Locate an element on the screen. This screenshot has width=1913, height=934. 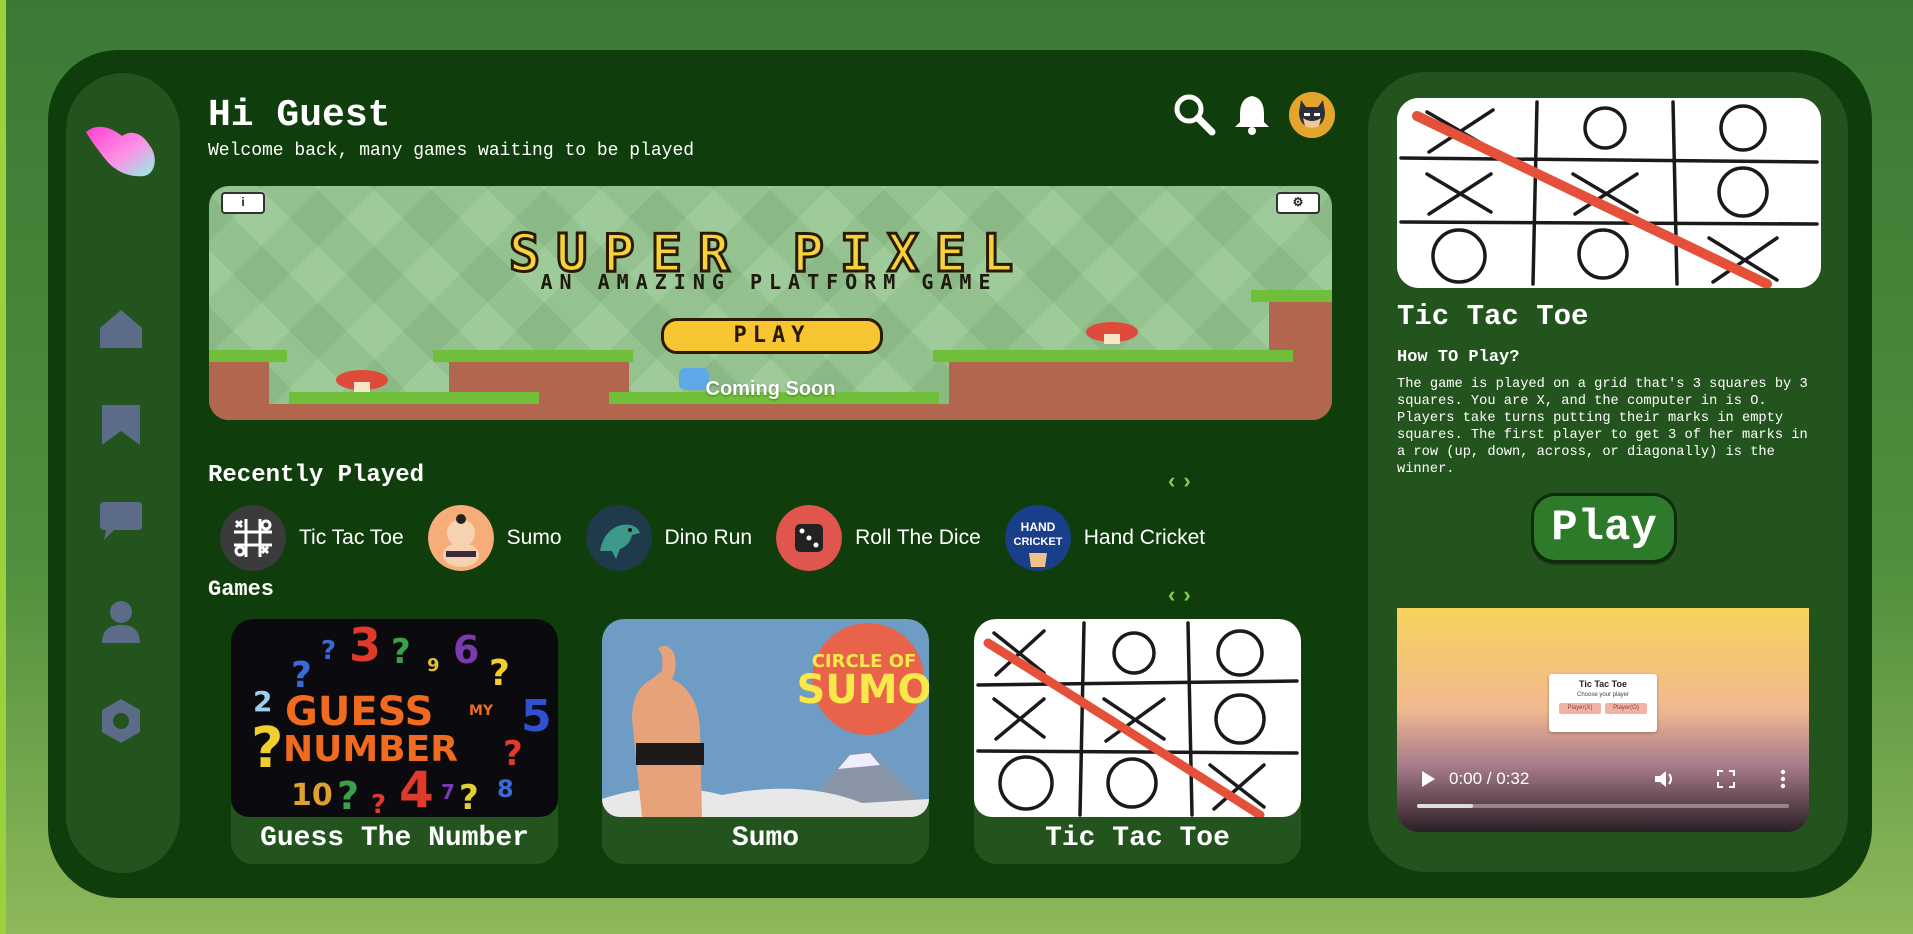
how-to-play-heading: How TO Play? is located at coordinates (1458, 357).